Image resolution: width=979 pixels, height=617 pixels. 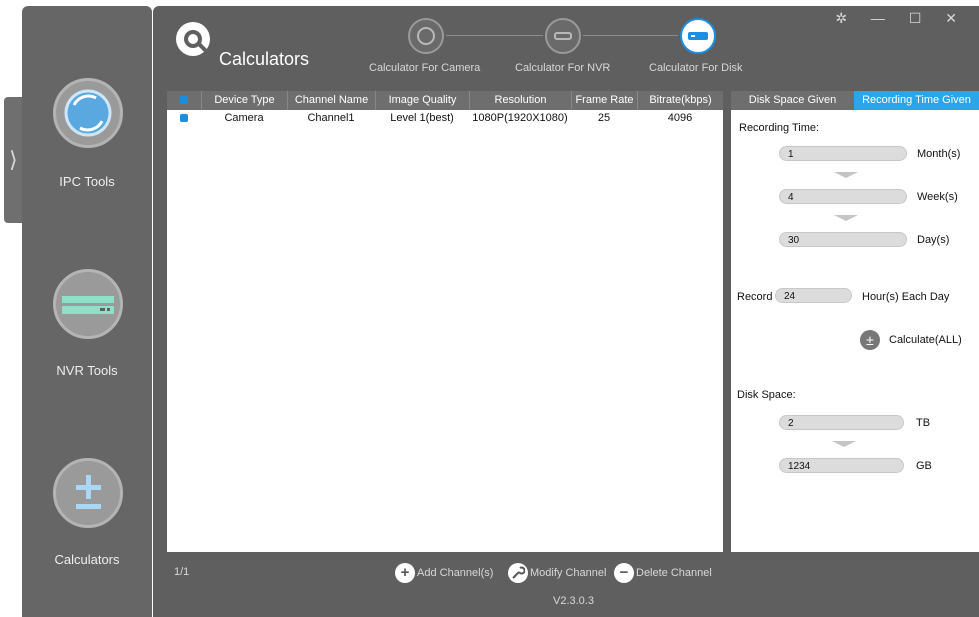 I want to click on sidebar-item-label: Calculators, so click(x=87, y=559).